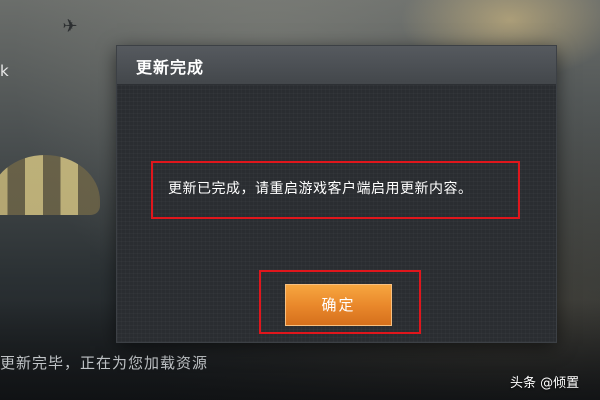  Describe the element at coordinates (338, 305) in the screenshot. I see `confirm-button: 确定` at that location.